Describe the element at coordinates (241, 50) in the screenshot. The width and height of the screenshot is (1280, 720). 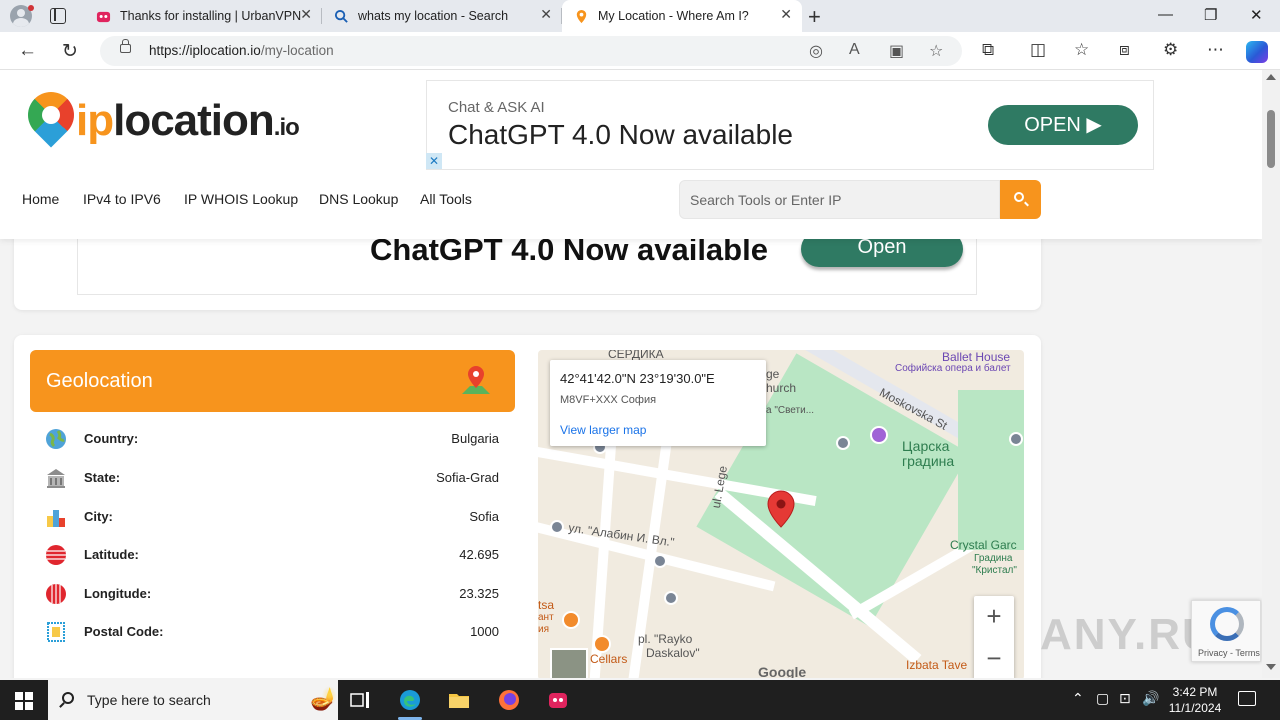
I see `url-text: https://iplocation.io/my-location` at that location.